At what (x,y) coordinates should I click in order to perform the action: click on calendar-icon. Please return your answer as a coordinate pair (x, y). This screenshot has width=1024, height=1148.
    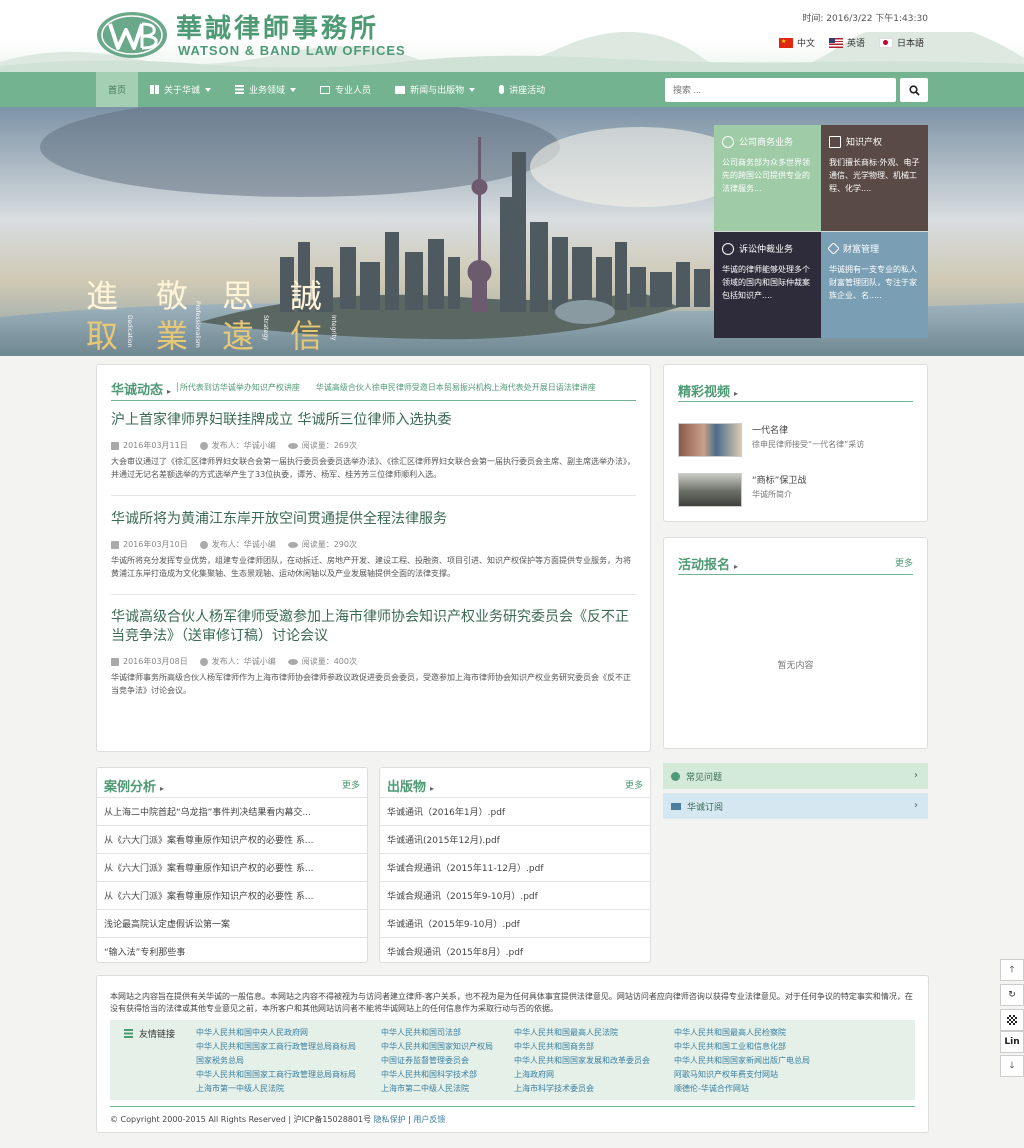
    Looking at the image, I should click on (115, 661).